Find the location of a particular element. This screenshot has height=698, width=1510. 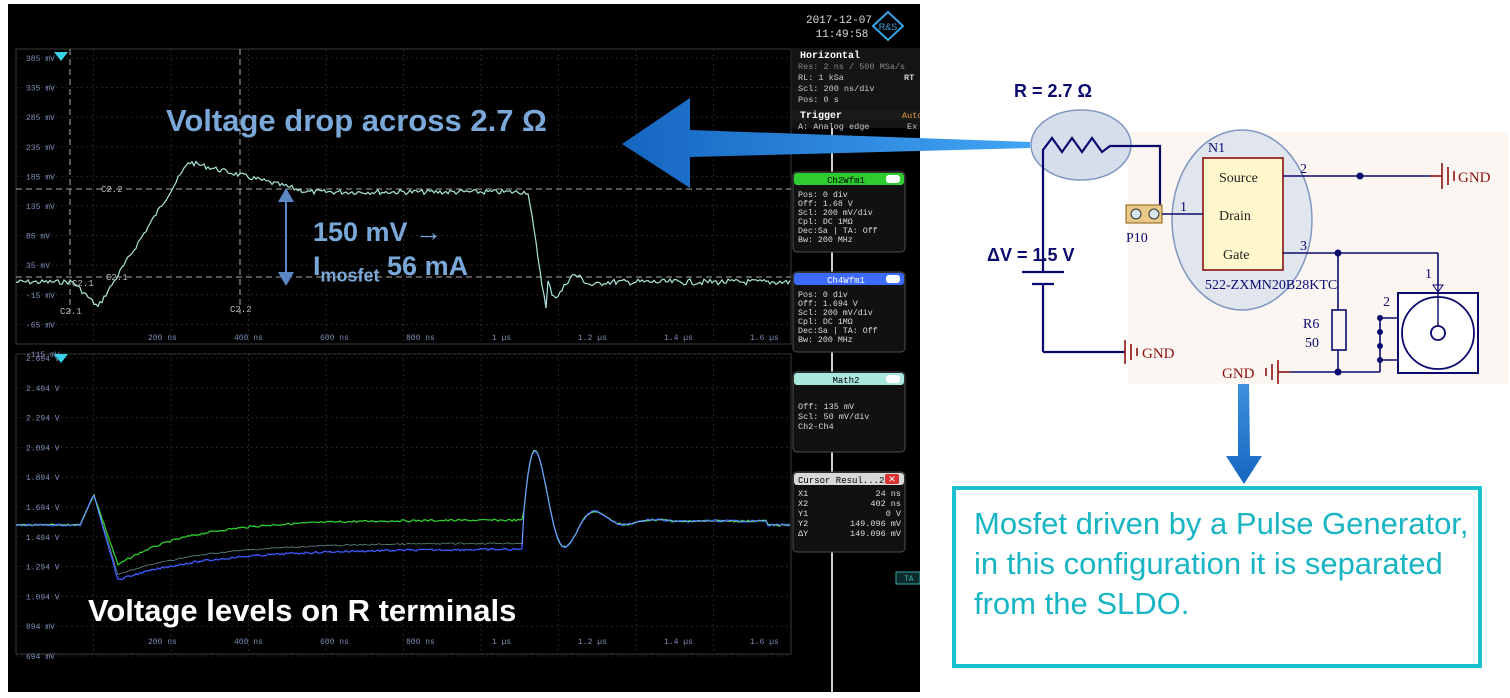

upper-x-tick: 1.4 µs is located at coordinates (678, 338).